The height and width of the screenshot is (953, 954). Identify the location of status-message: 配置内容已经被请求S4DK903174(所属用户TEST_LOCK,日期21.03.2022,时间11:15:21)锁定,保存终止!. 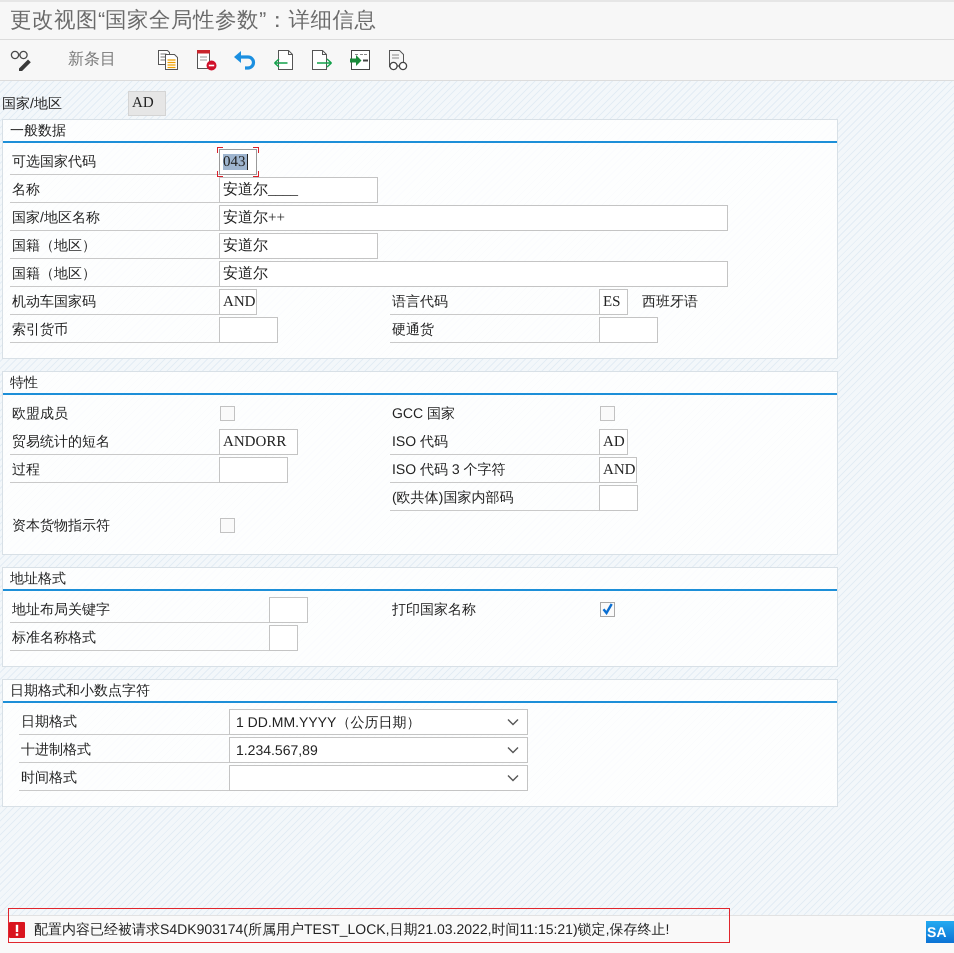
(352, 929).